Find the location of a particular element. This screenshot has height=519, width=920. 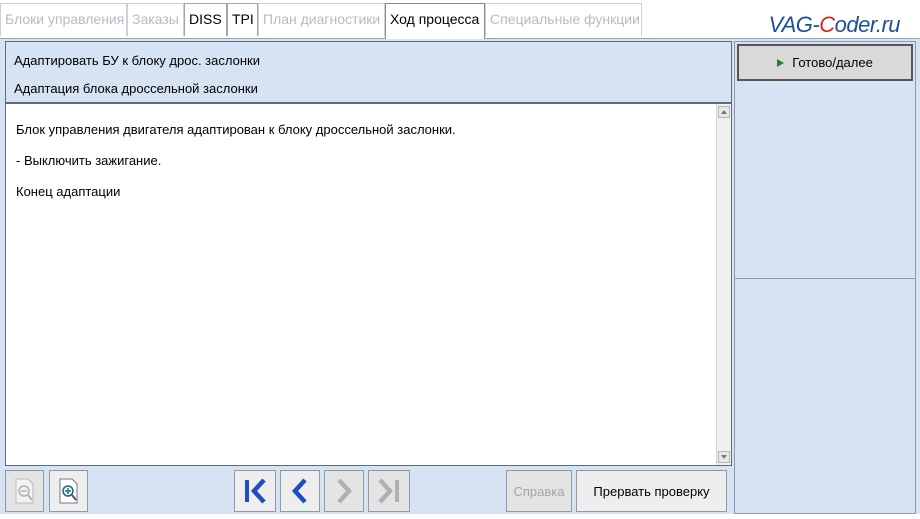

bottom-strip is located at coordinates (460, 516).